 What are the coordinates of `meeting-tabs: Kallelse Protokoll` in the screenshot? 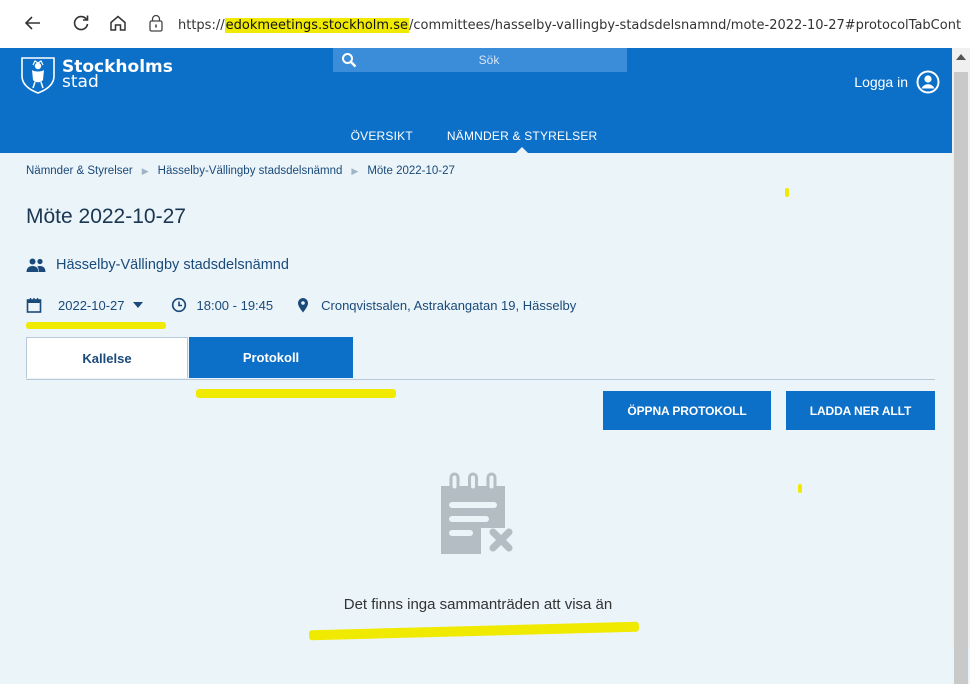 It's located at (480, 358).